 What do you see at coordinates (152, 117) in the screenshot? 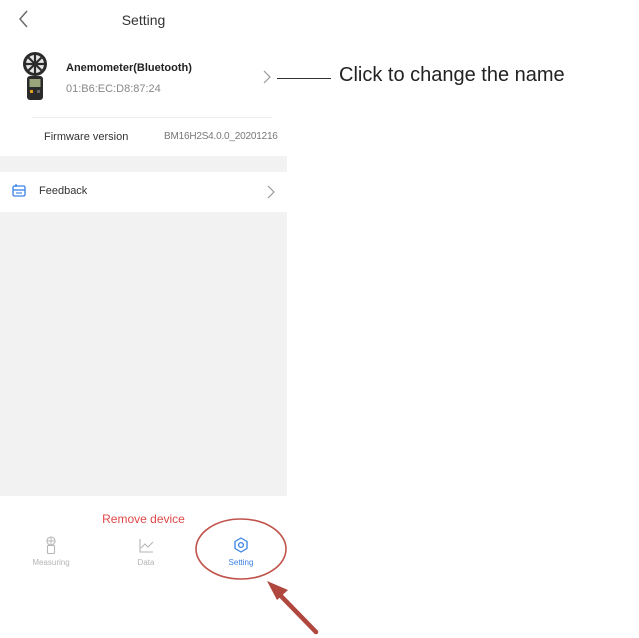
I see `divider` at bounding box center [152, 117].